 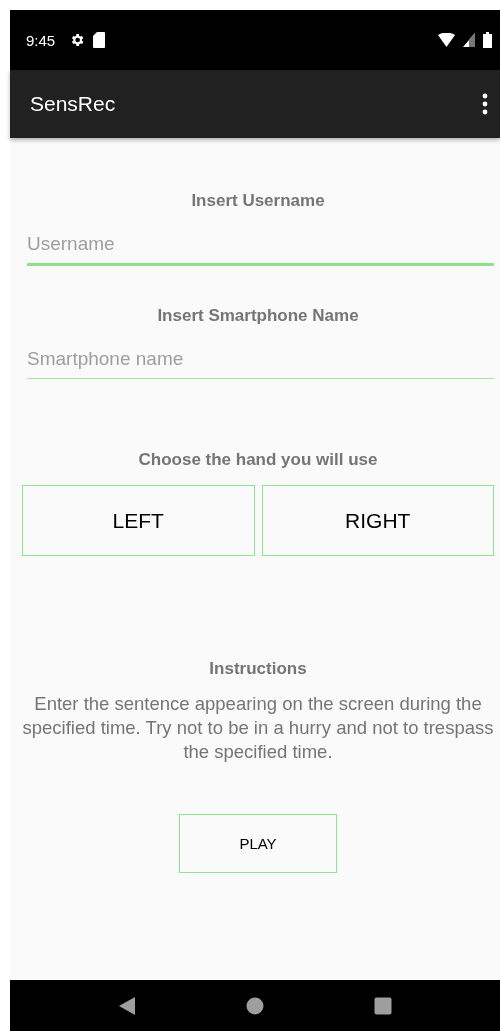 I want to click on instructions-text: Enter the sentence appearing on the screen during the specified time. Try not to be in a hurry and not to trespass the specified time., so click(x=258, y=728).